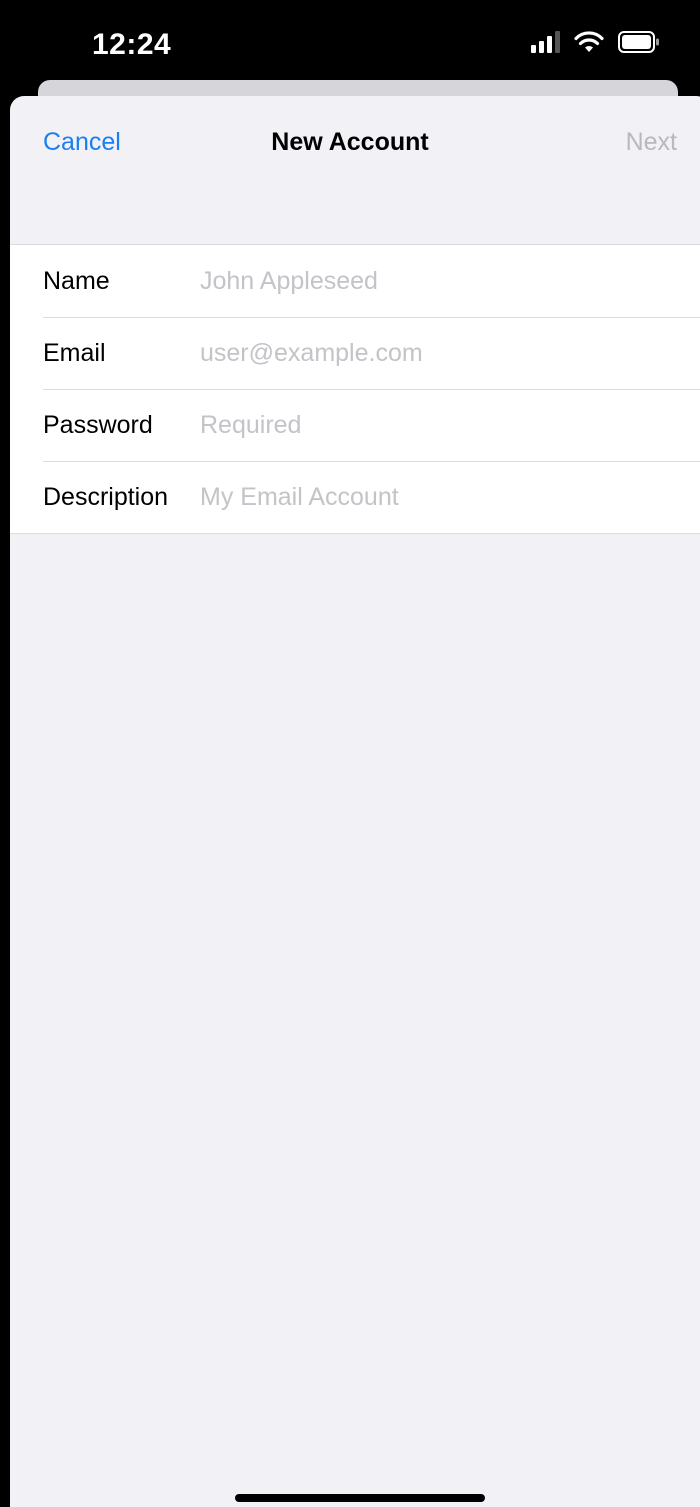 The height and width of the screenshot is (1507, 700). I want to click on name-field, so click(445, 281).